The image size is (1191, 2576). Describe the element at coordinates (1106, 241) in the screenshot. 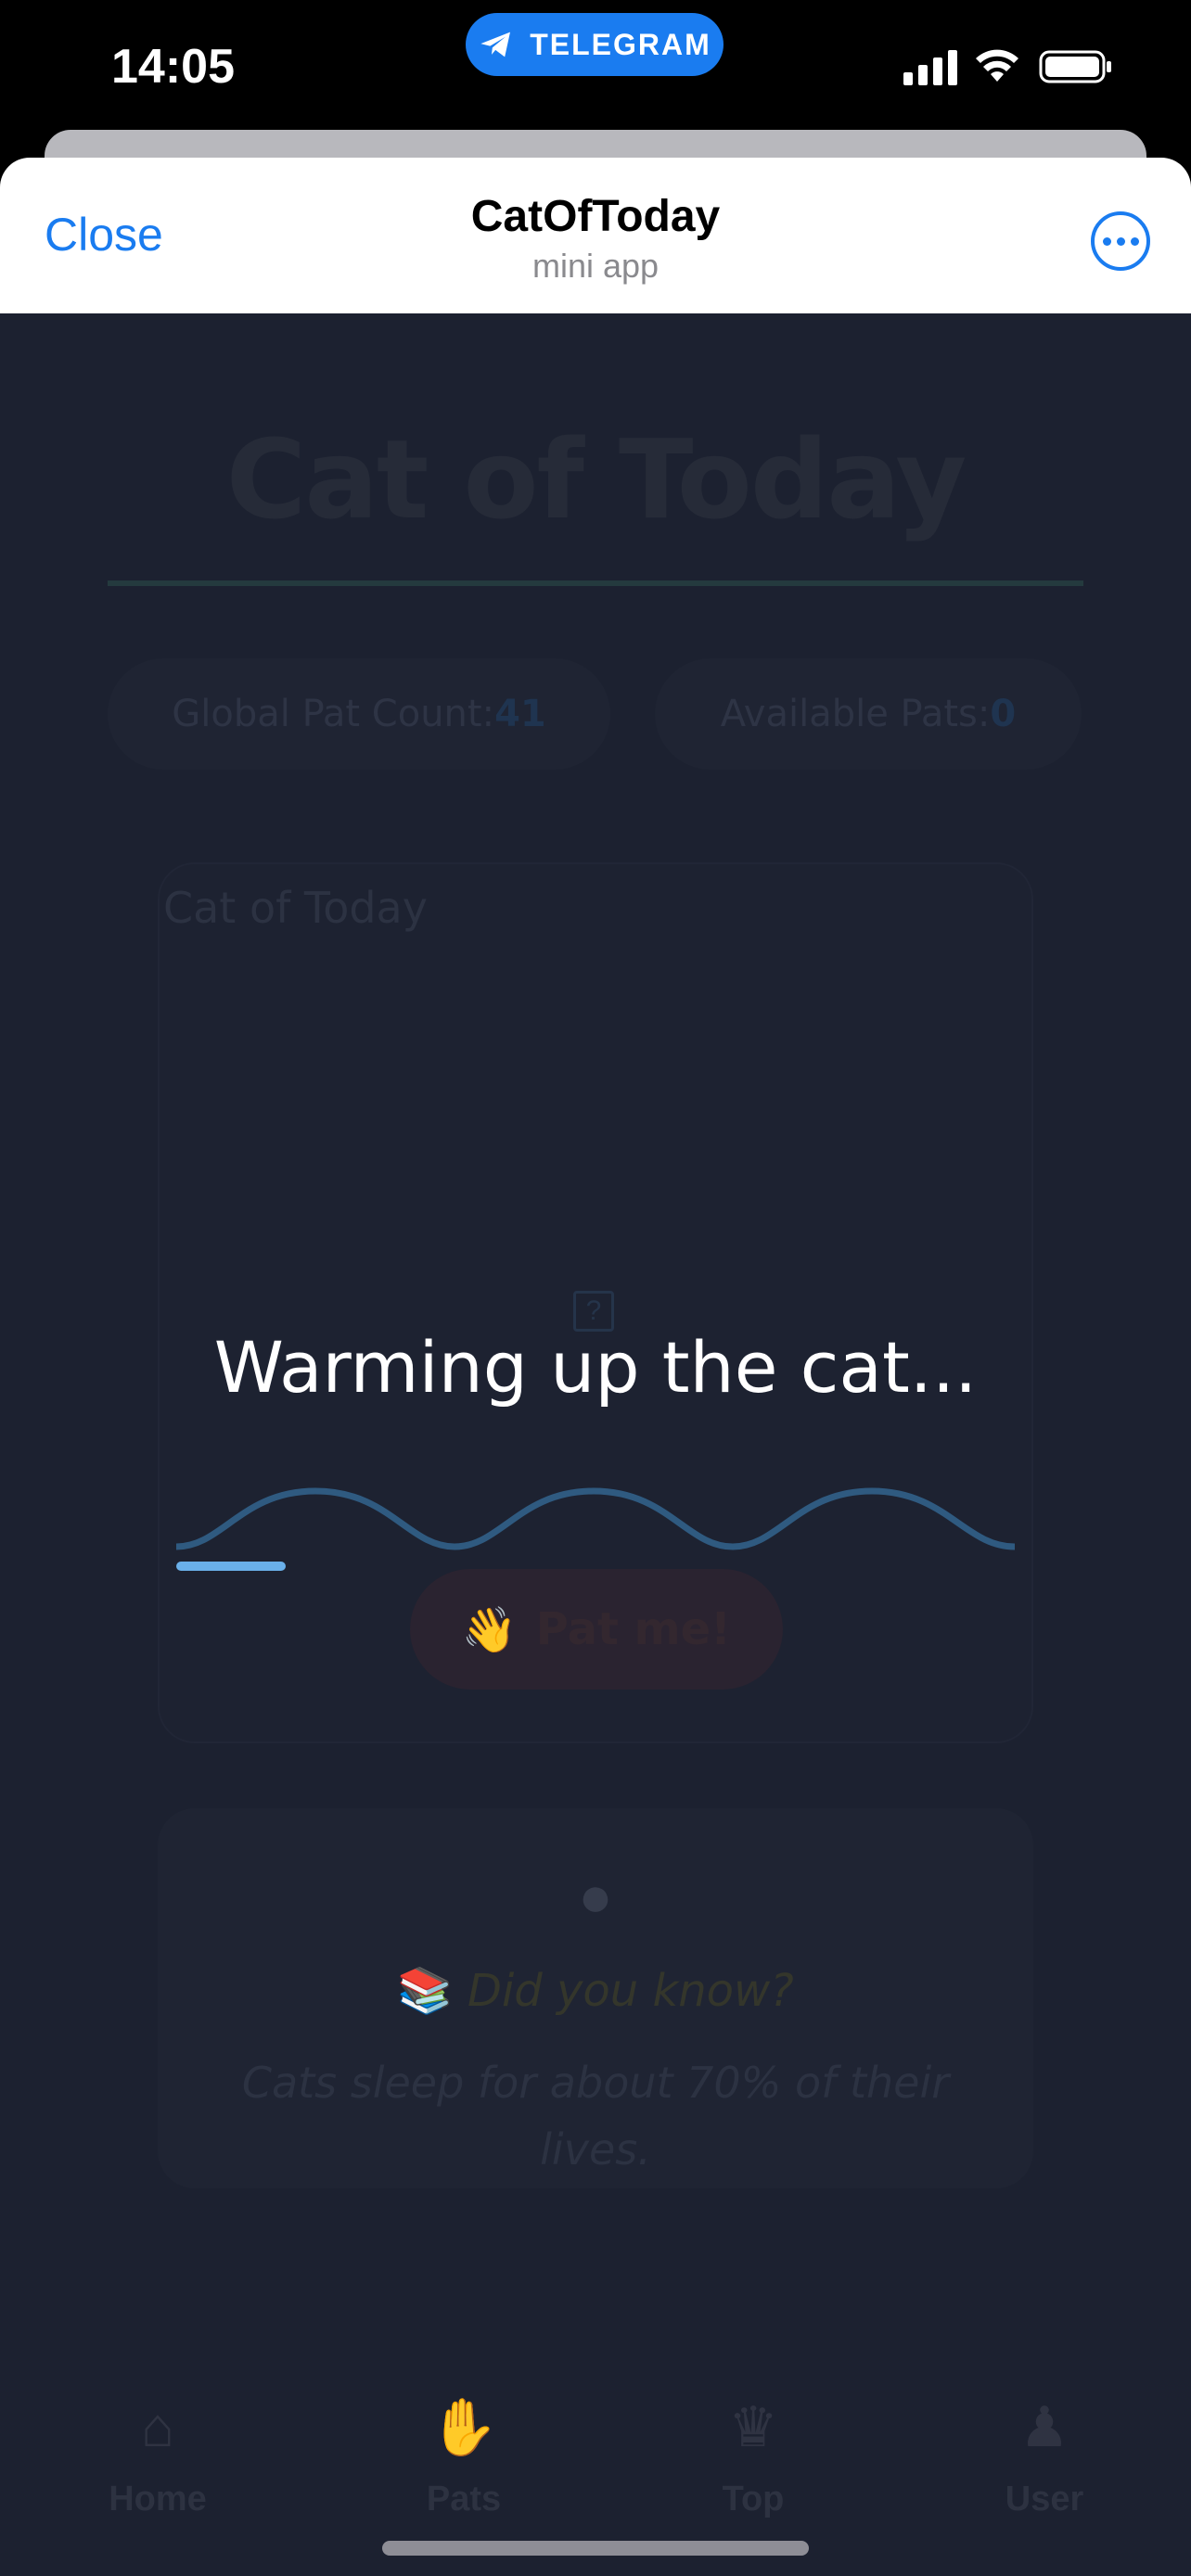

I see `more-dots-icon` at that location.